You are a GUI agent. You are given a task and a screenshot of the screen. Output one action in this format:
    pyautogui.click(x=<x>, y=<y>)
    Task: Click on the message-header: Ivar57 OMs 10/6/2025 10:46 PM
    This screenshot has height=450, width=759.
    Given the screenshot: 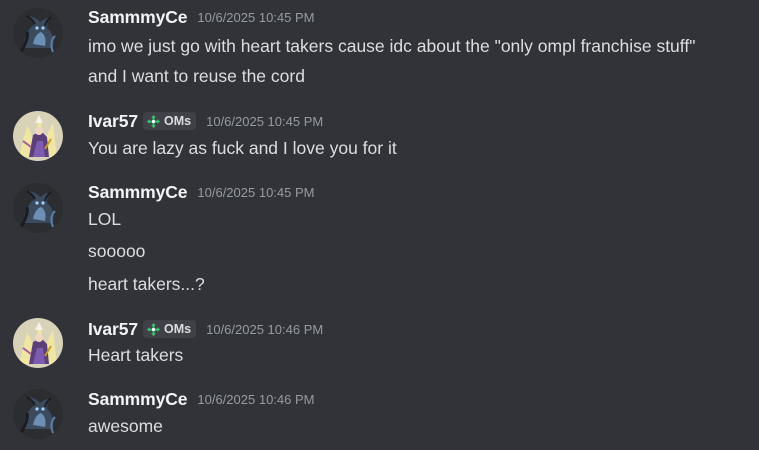 What is the action you would take?
    pyautogui.click(x=205, y=329)
    